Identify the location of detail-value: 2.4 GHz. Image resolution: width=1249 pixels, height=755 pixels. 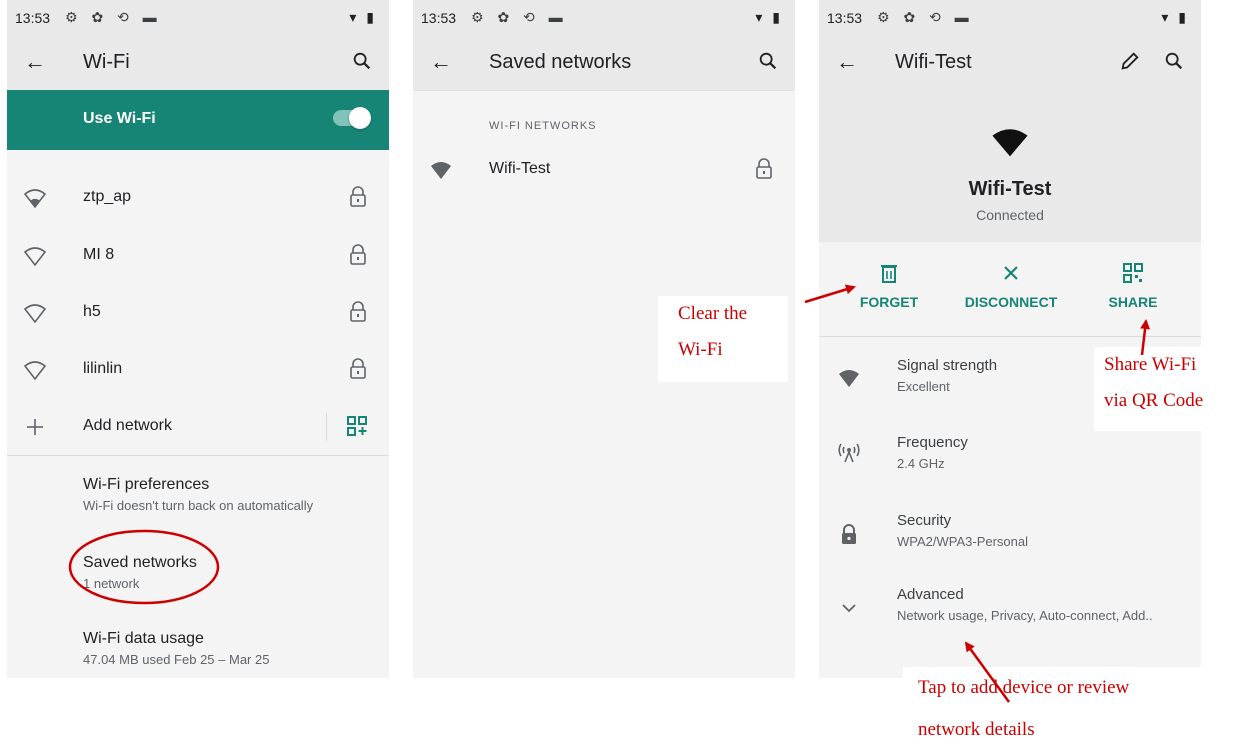
(921, 463).